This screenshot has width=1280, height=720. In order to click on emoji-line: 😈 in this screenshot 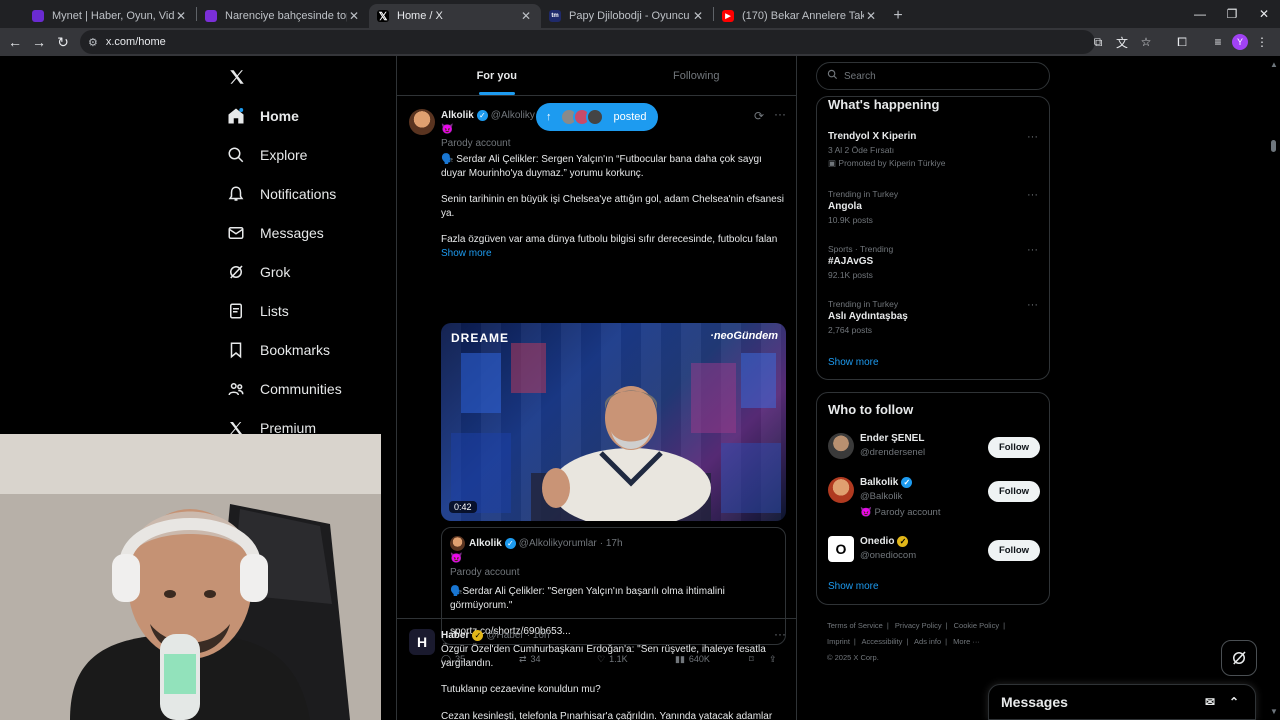, I will do `click(456, 558)`.